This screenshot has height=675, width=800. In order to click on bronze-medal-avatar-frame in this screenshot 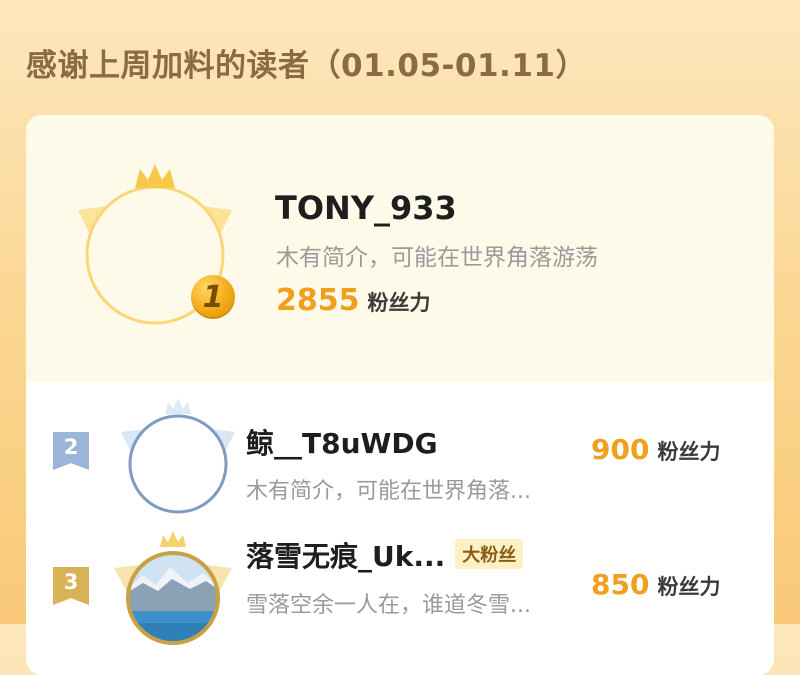, I will do `click(173, 588)`.